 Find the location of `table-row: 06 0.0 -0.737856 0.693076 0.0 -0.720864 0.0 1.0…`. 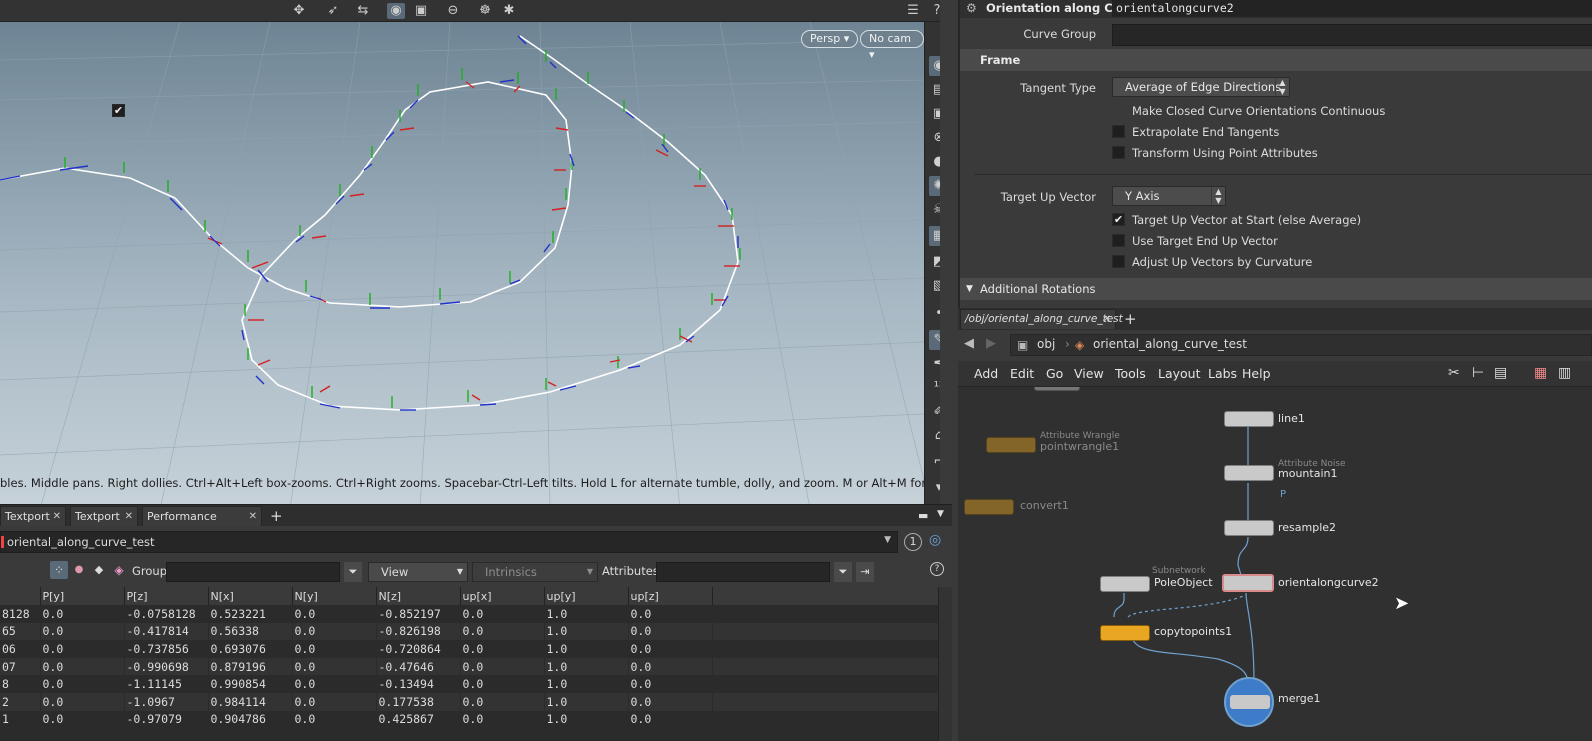

table-row: 06 0.0 -0.737856 0.693076 0.0 -0.720864 0.0 1.0… is located at coordinates (469, 649).